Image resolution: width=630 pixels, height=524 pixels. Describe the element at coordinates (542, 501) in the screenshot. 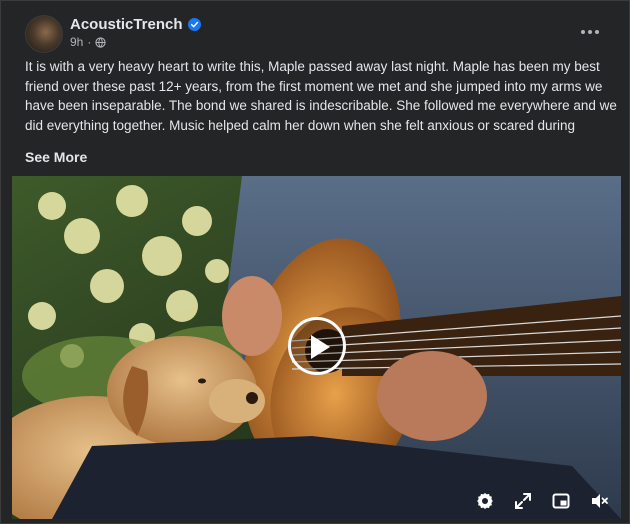

I see `video-controls` at that location.